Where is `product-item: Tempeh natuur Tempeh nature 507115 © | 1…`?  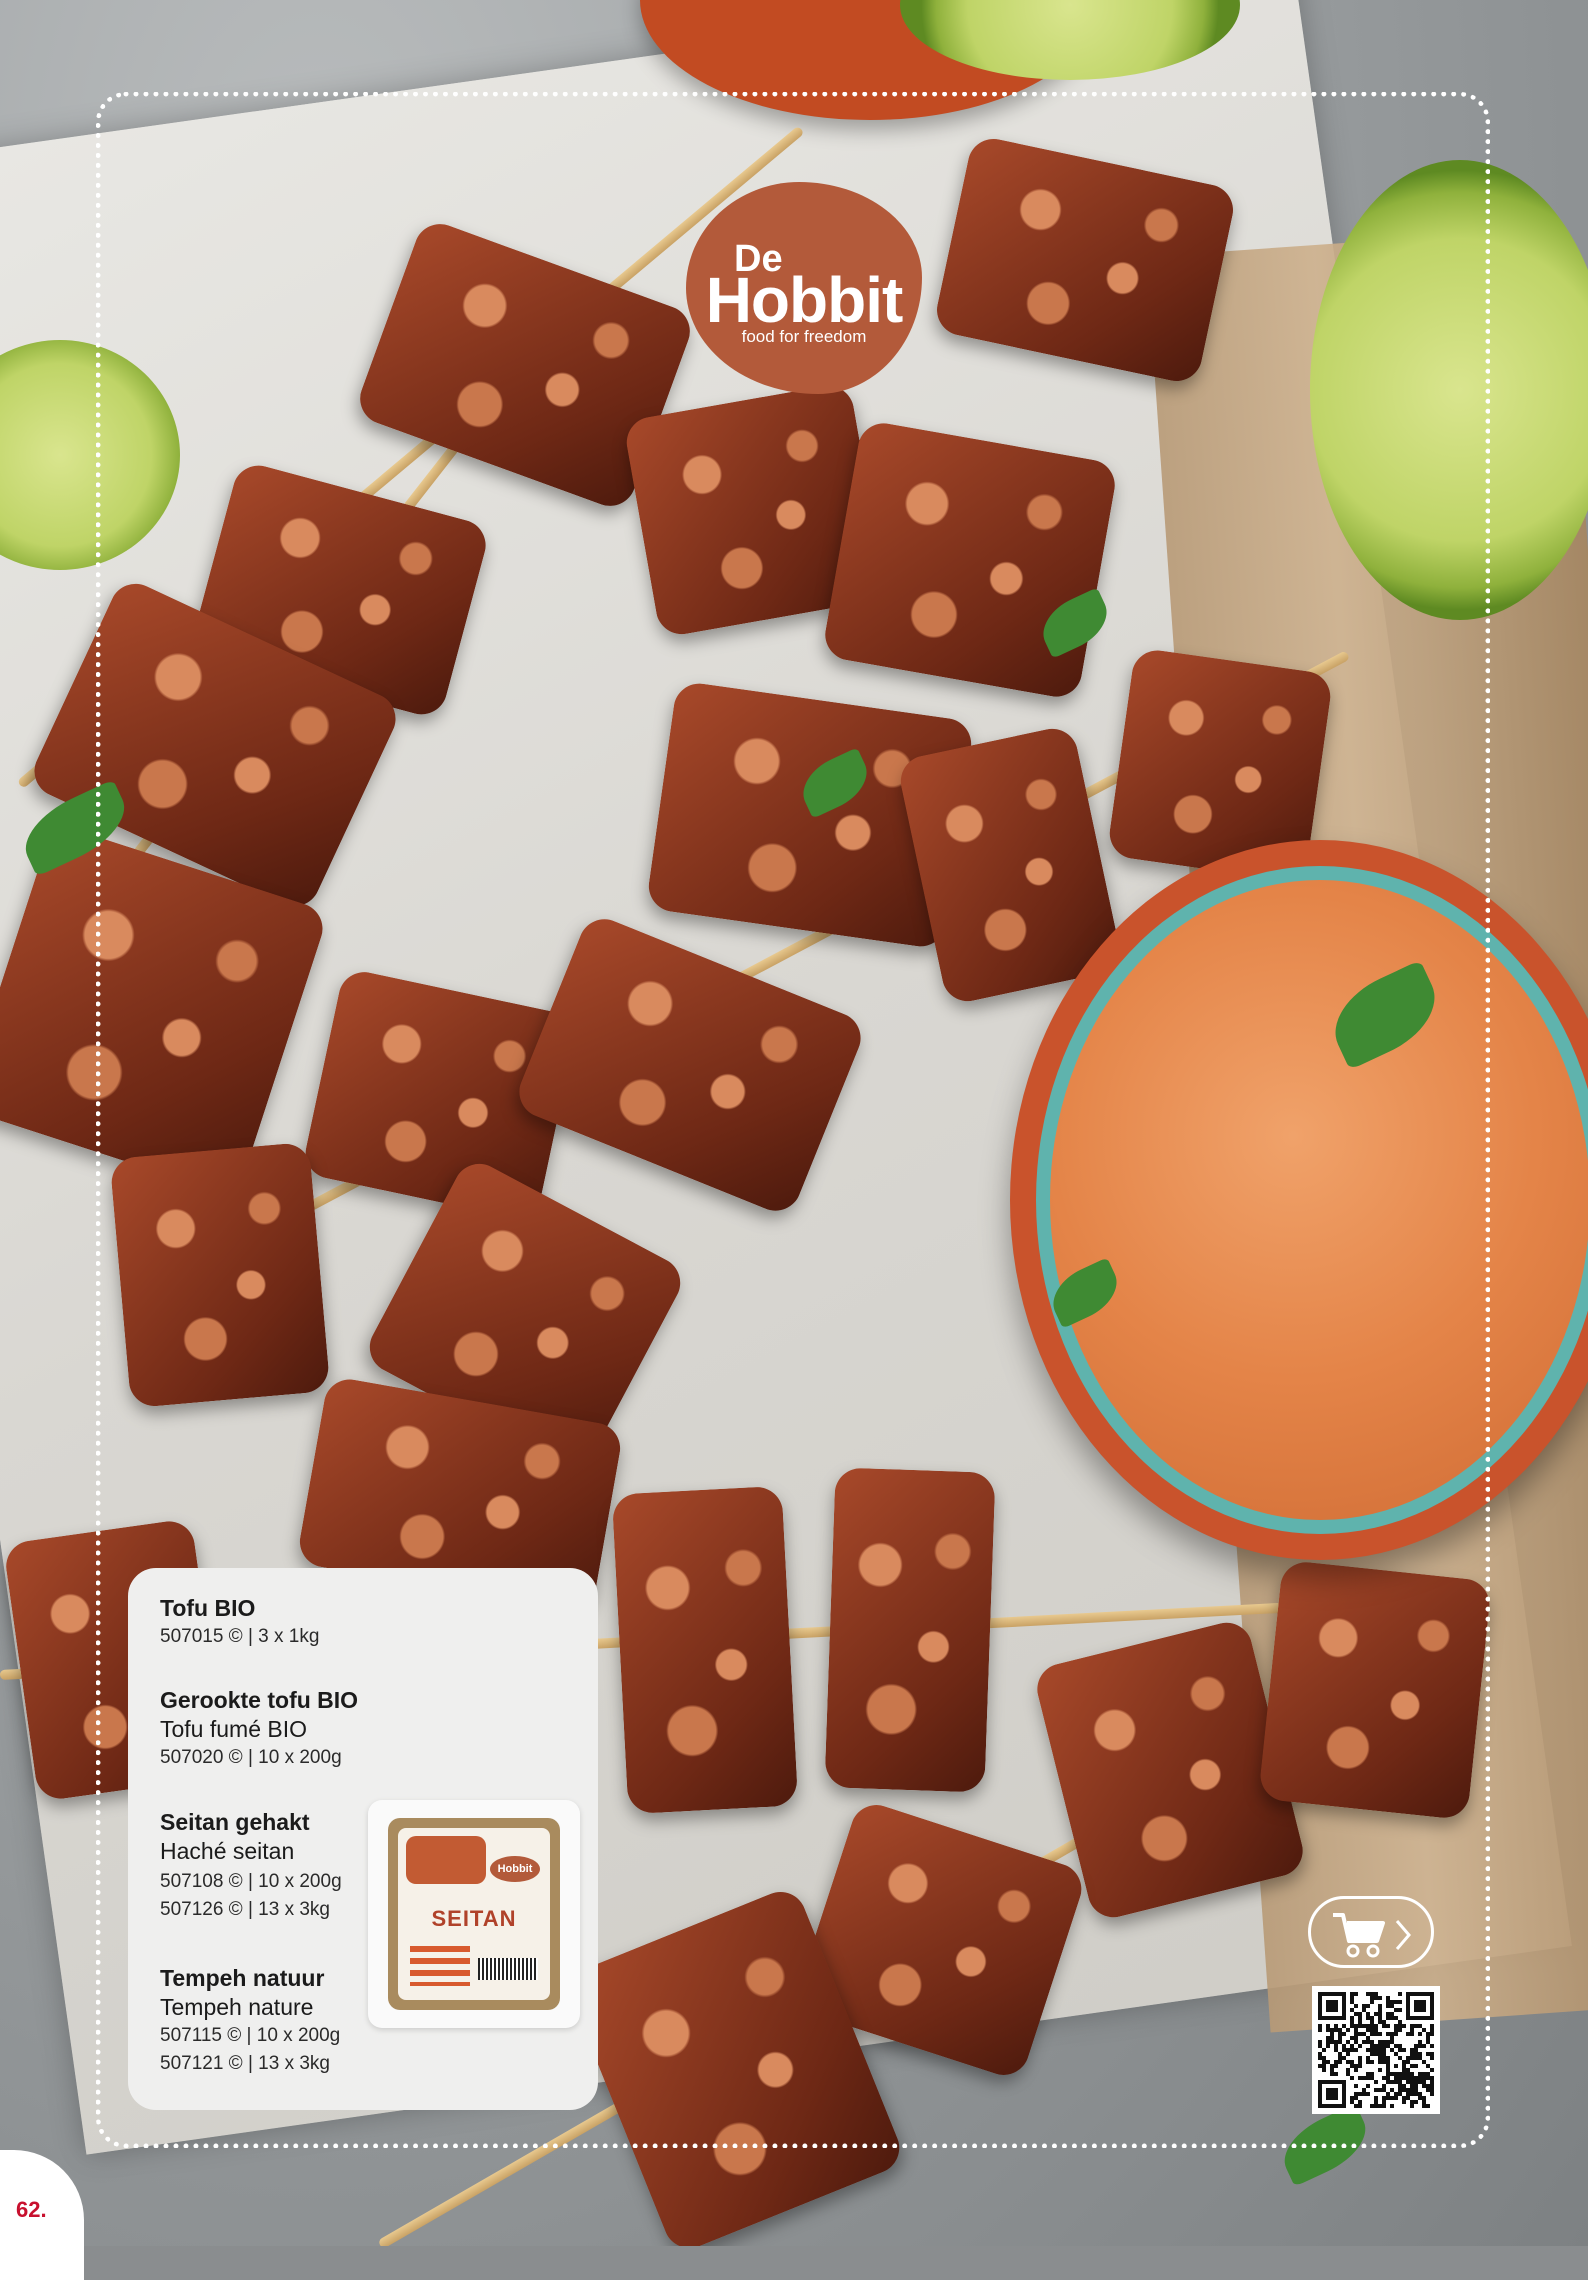
product-item: Tempeh natuur Tempeh nature 507115 © | 1… is located at coordinates (250, 2021).